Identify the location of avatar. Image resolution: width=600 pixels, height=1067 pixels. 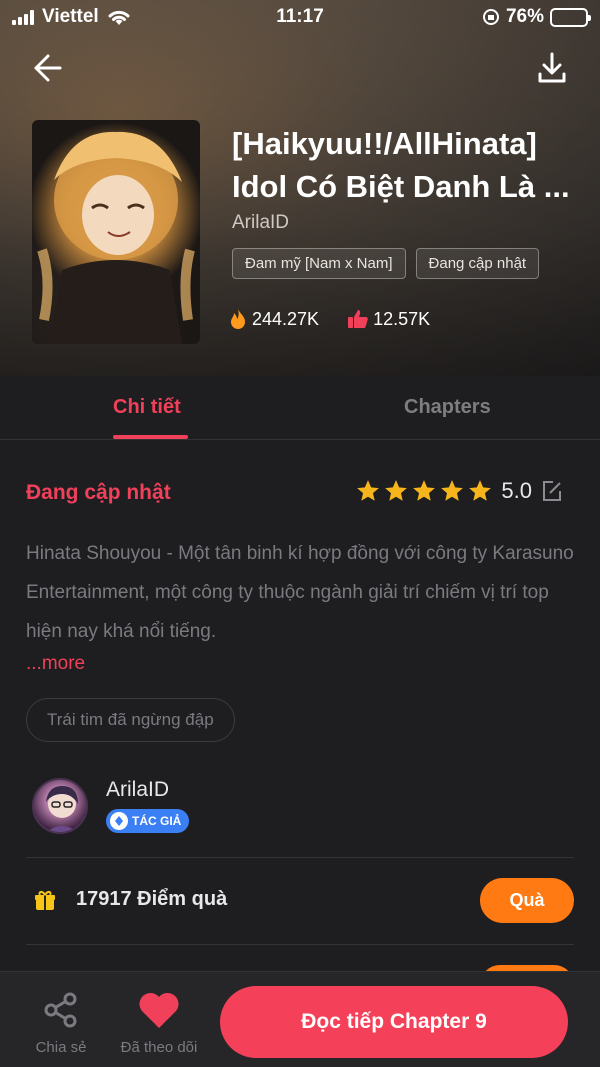
(60, 806).